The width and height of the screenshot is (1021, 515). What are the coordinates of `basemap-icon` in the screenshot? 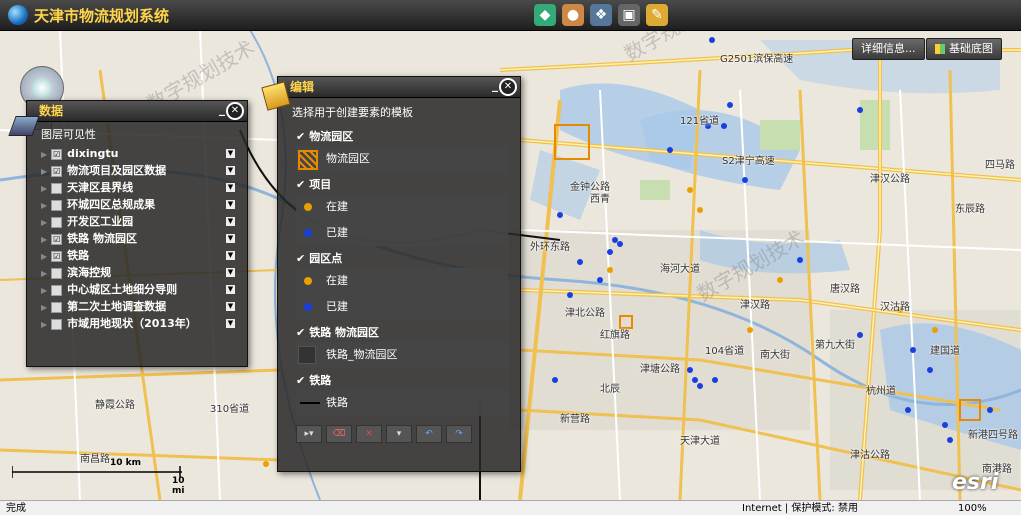 It's located at (940, 49).